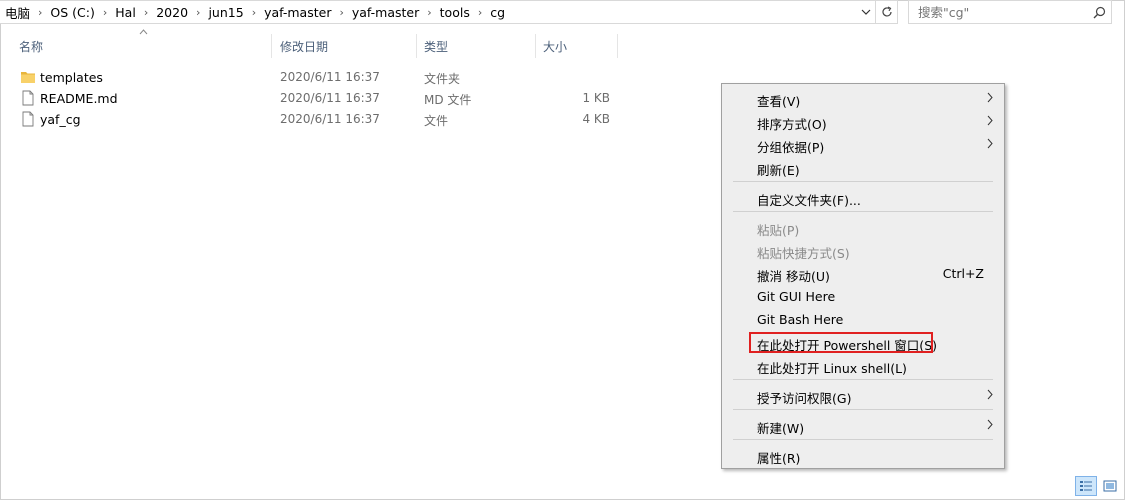 Image resolution: width=1125 pixels, height=500 pixels. Describe the element at coordinates (863, 296) in the screenshot. I see `menu-item-git-gui: Git GUI Here` at that location.